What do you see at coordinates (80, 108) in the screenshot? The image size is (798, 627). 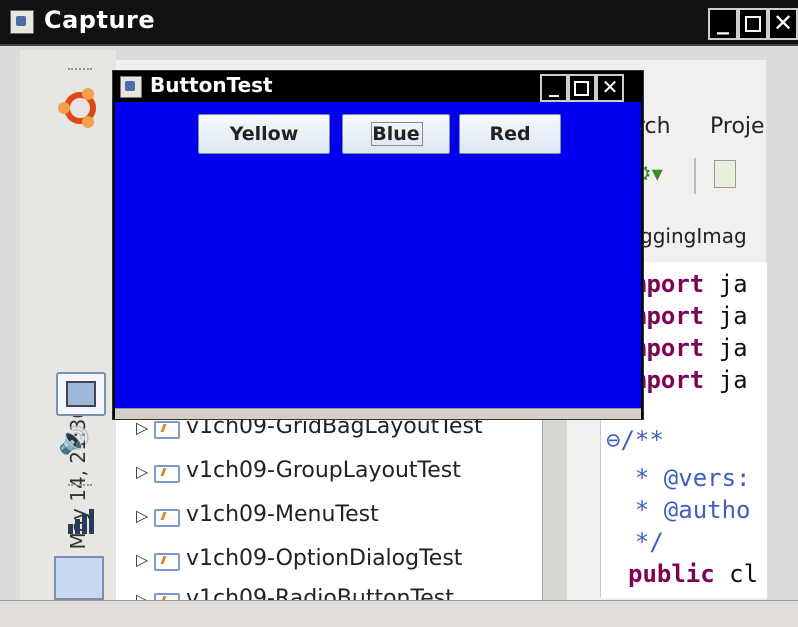 I see `ubuntu-logo-icon` at bounding box center [80, 108].